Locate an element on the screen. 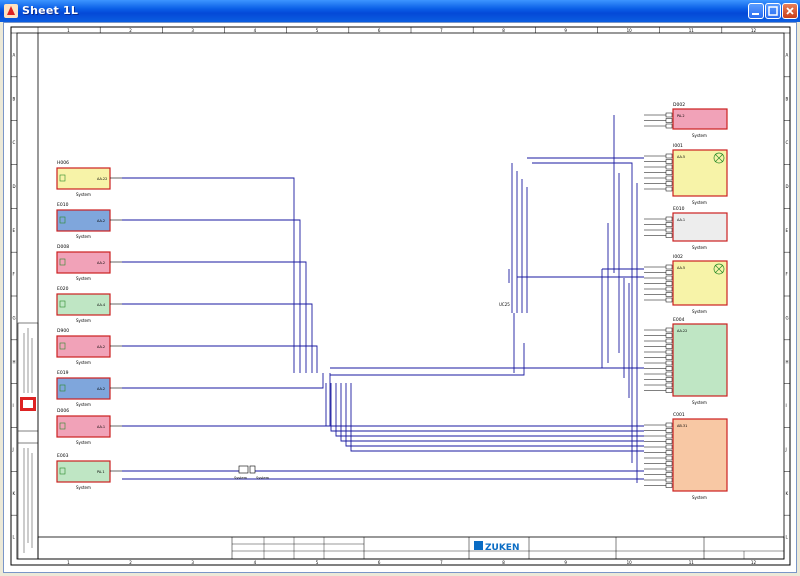  mid-connector-left: System is located at coordinates (241, 472).